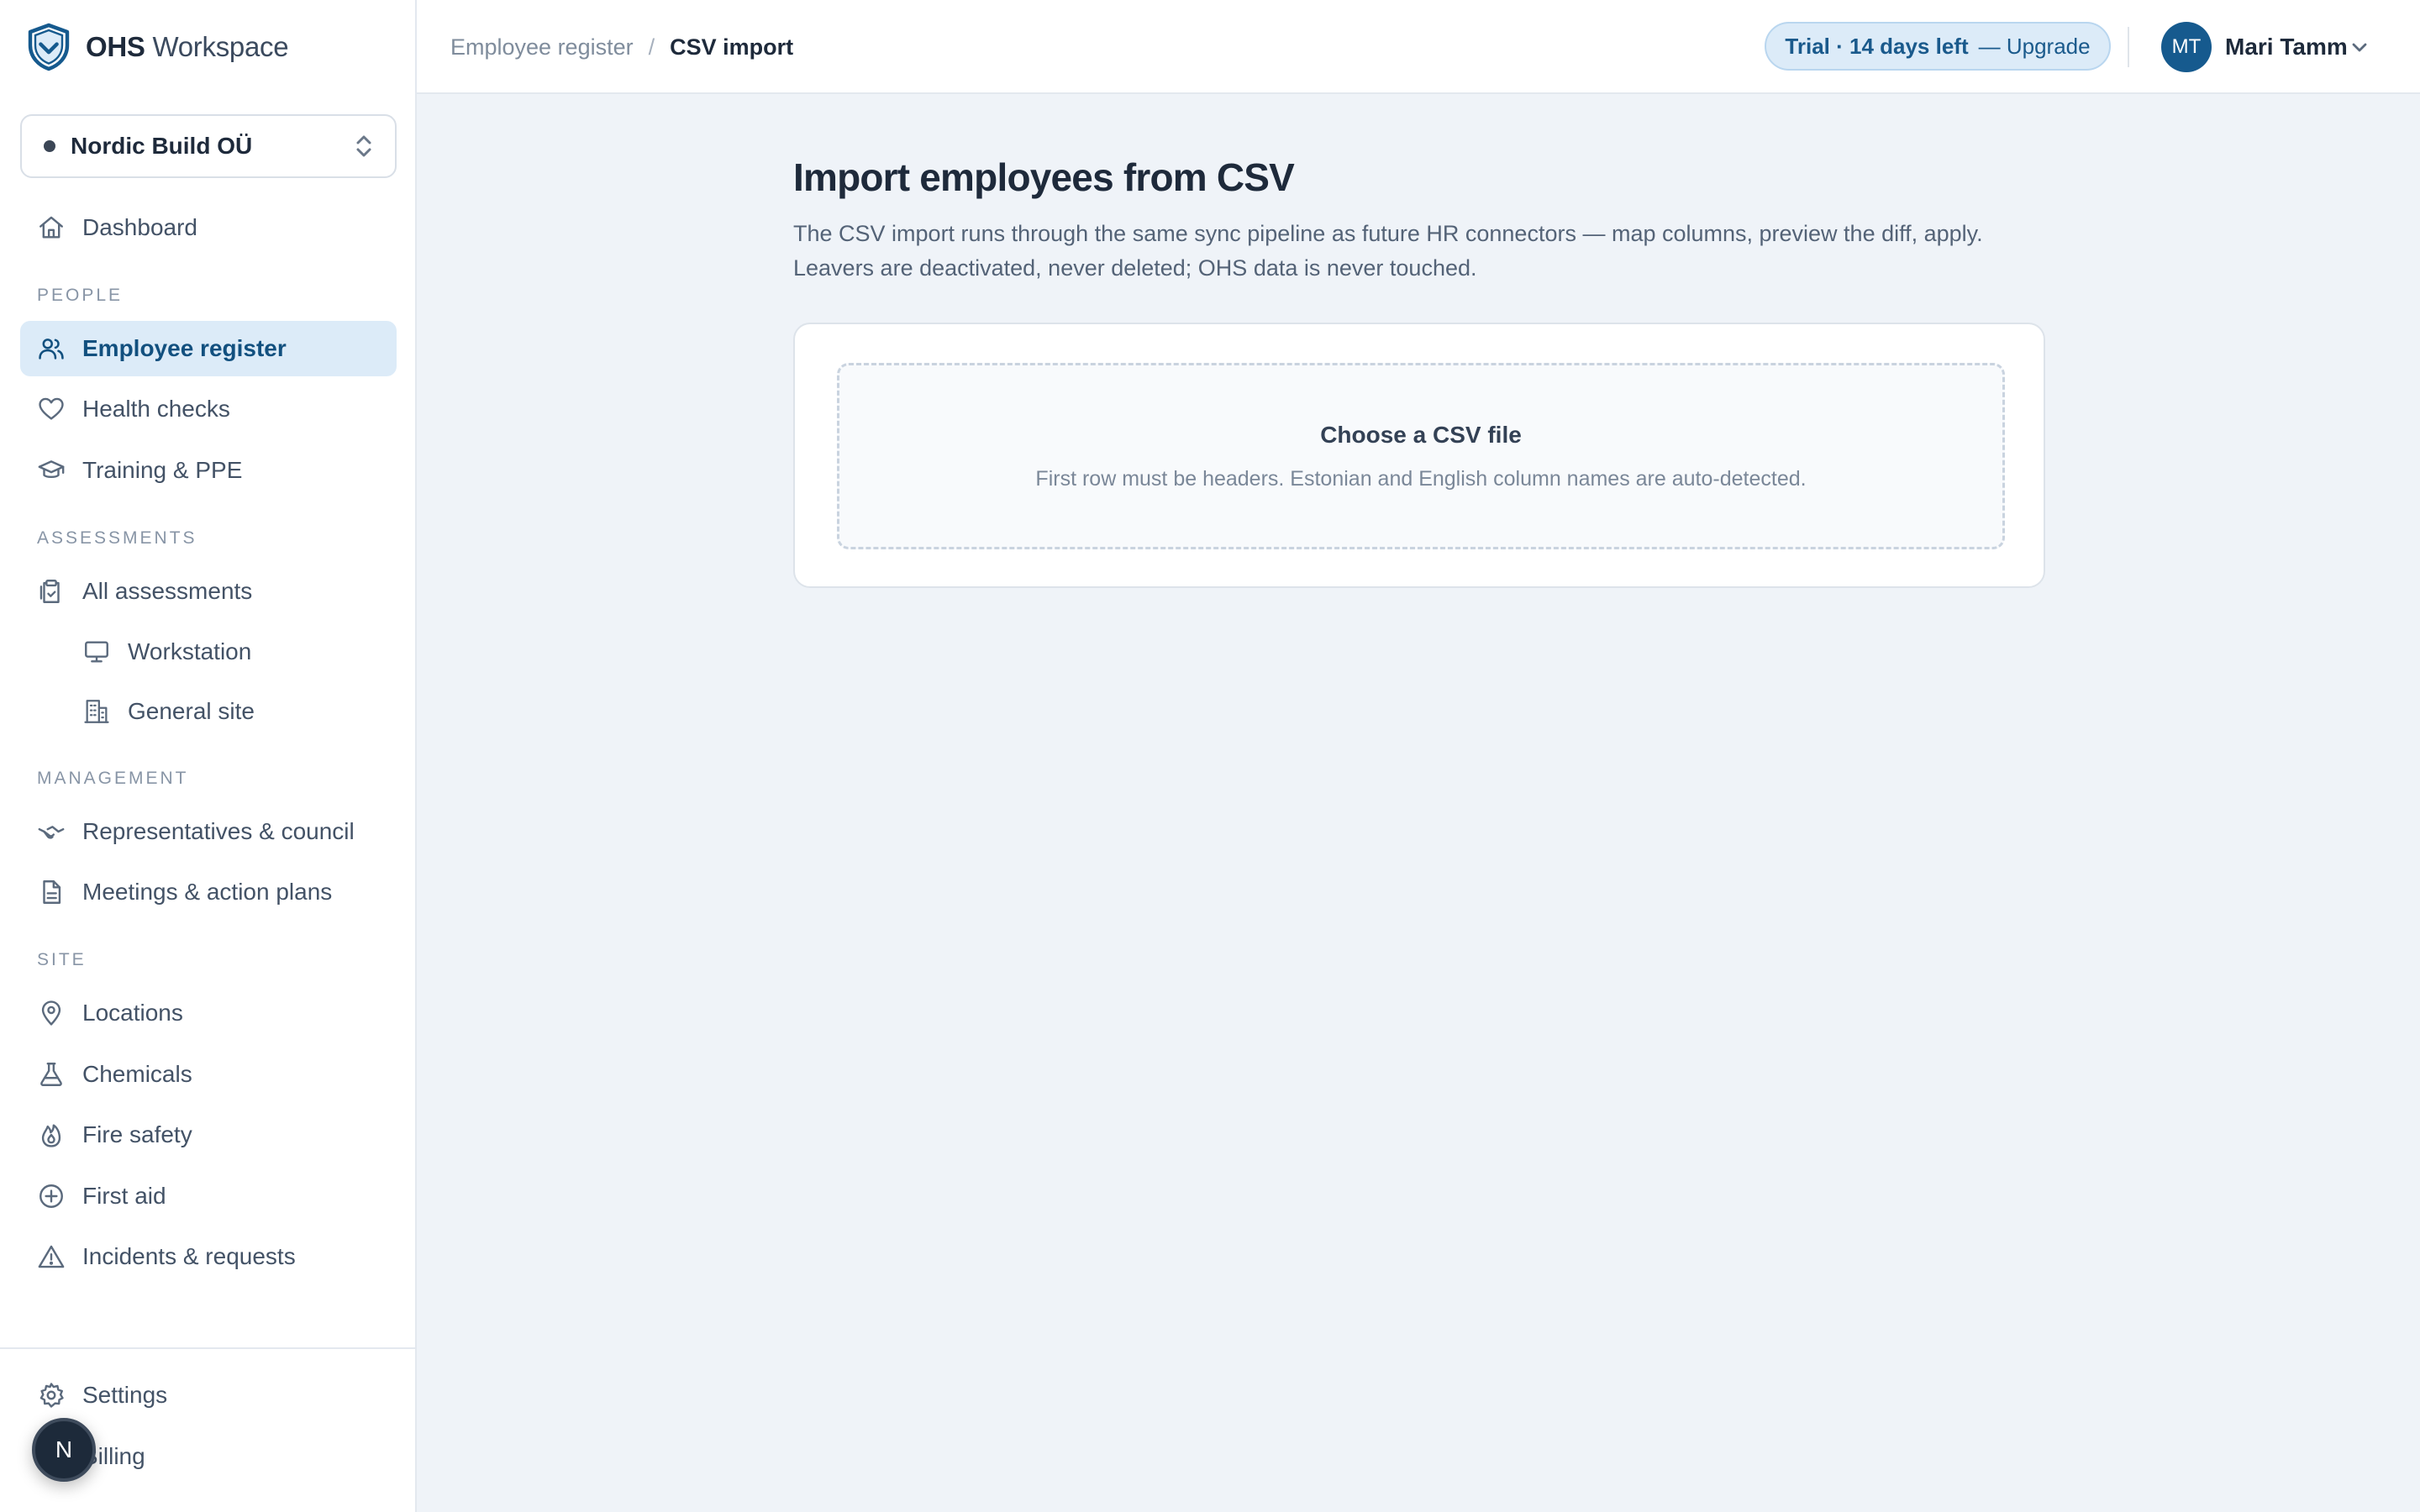 The width and height of the screenshot is (2420, 1512). I want to click on sidebar-item-training-ppe: Training & PPE, so click(208, 470).